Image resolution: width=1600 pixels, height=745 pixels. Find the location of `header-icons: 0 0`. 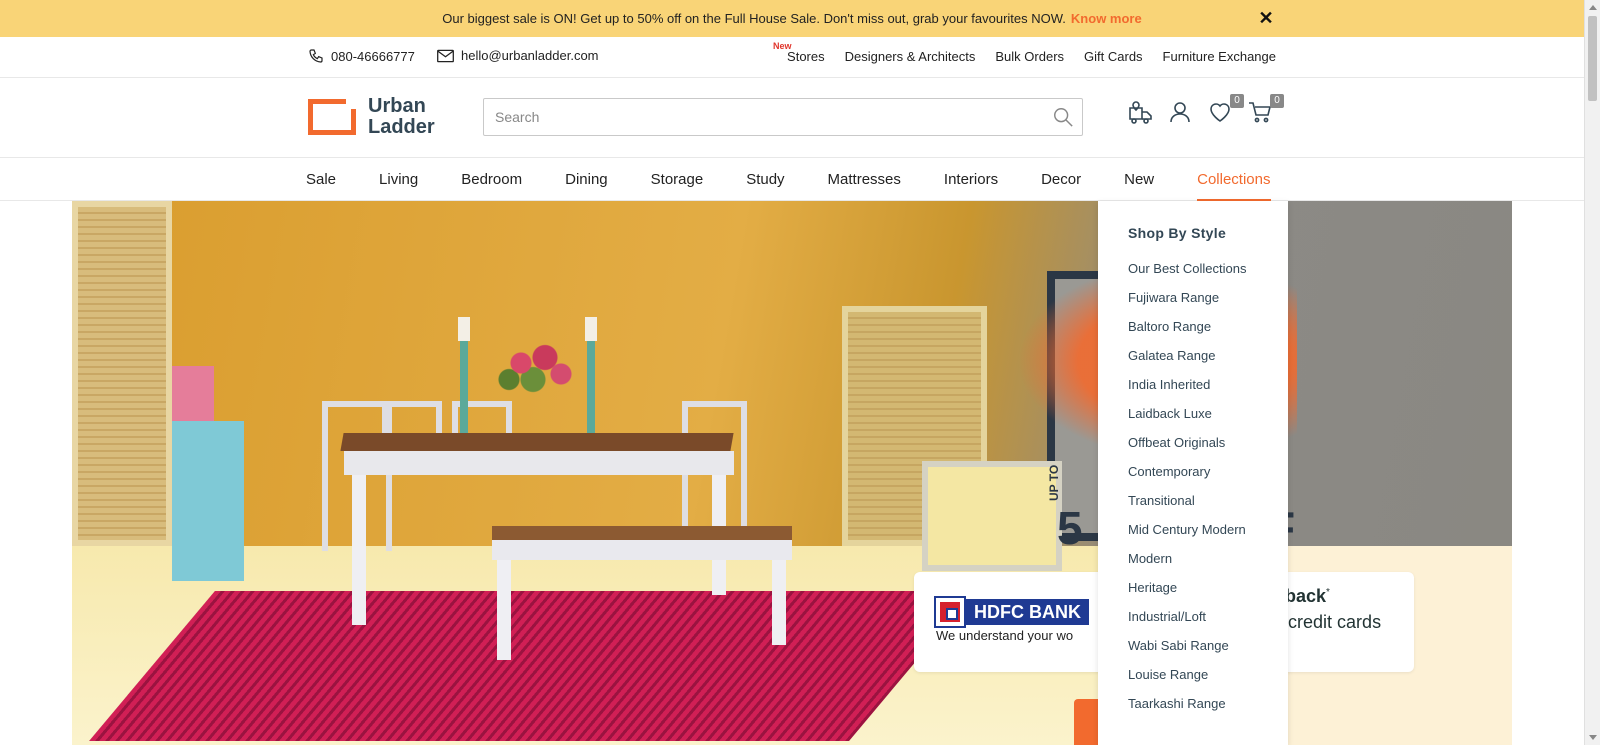

header-icons: 0 0 is located at coordinates (1206, 110).